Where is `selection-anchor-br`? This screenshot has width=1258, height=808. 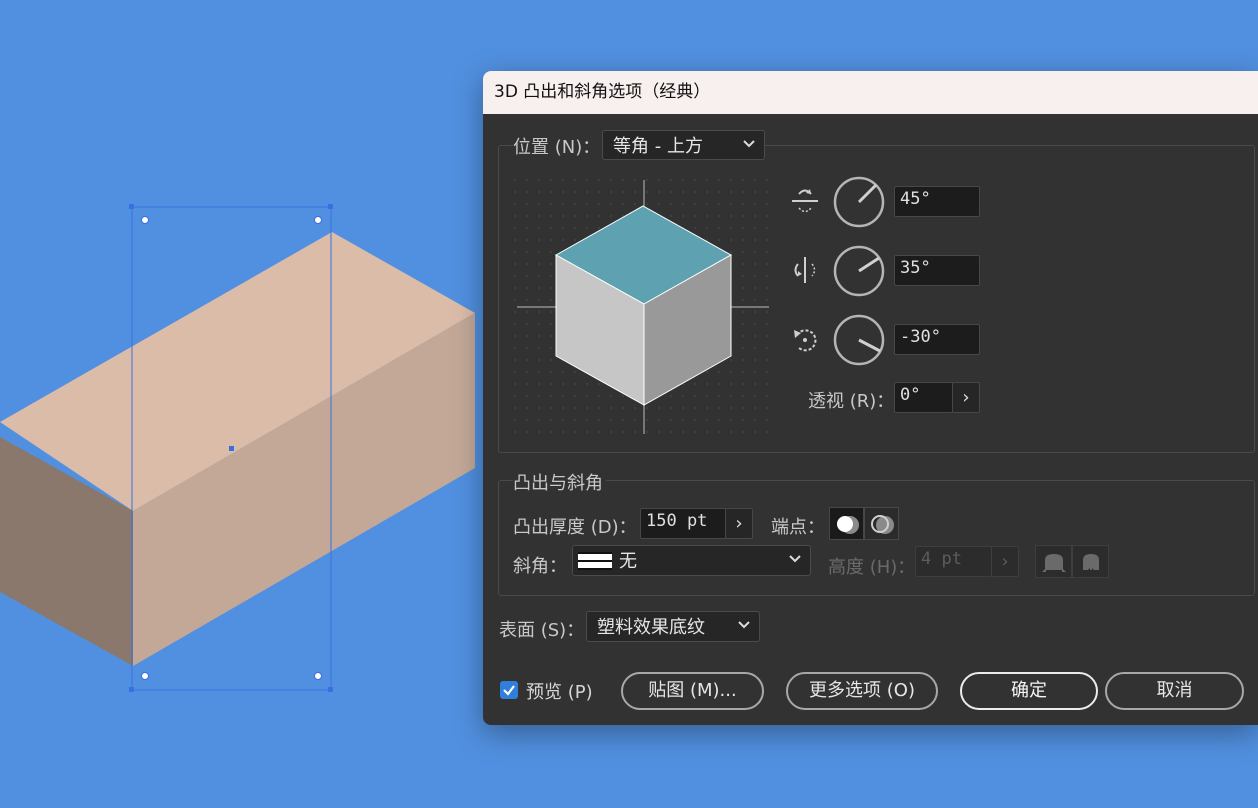 selection-anchor-br is located at coordinates (330, 689).